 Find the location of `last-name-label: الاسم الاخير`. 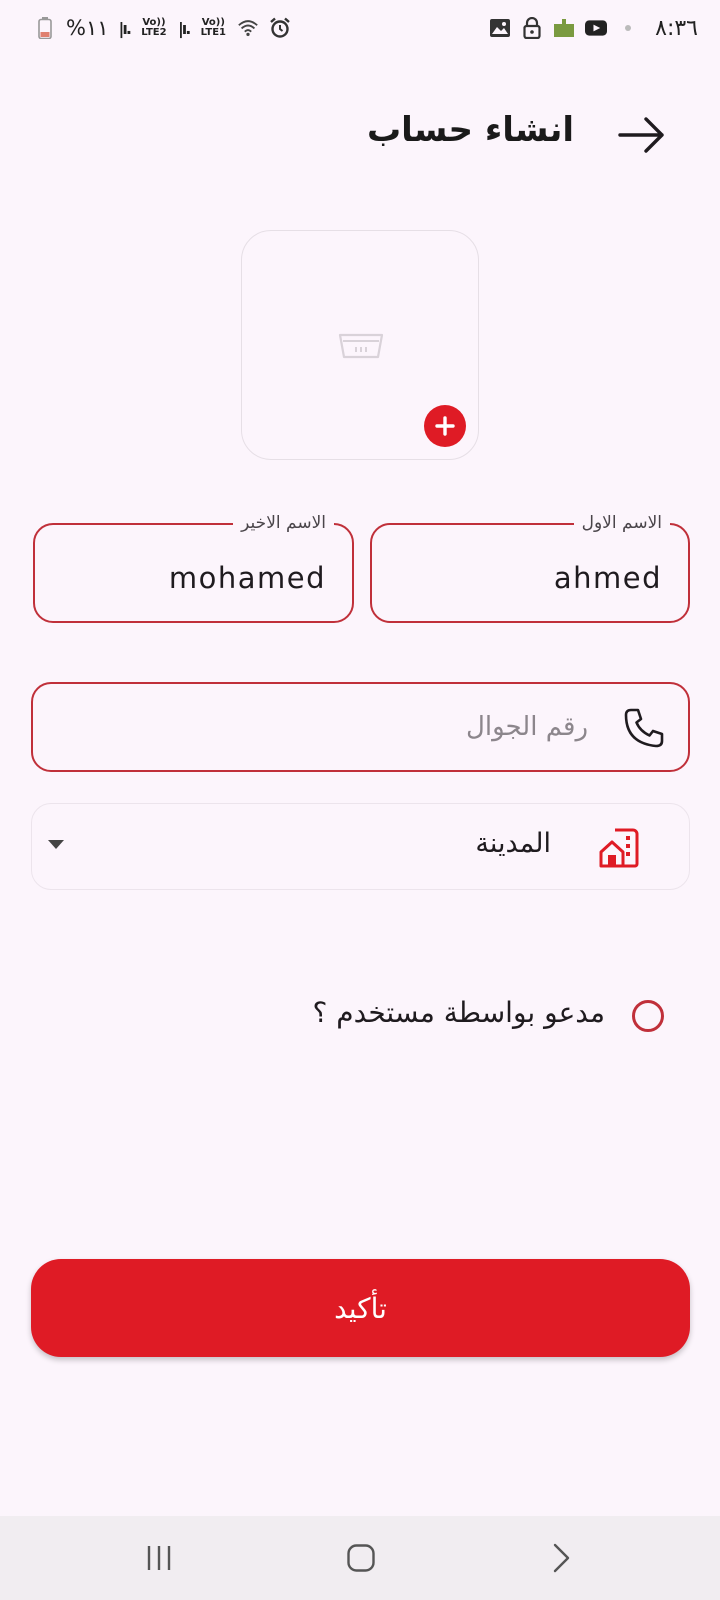

last-name-label: الاسم الاخير is located at coordinates (283, 523).